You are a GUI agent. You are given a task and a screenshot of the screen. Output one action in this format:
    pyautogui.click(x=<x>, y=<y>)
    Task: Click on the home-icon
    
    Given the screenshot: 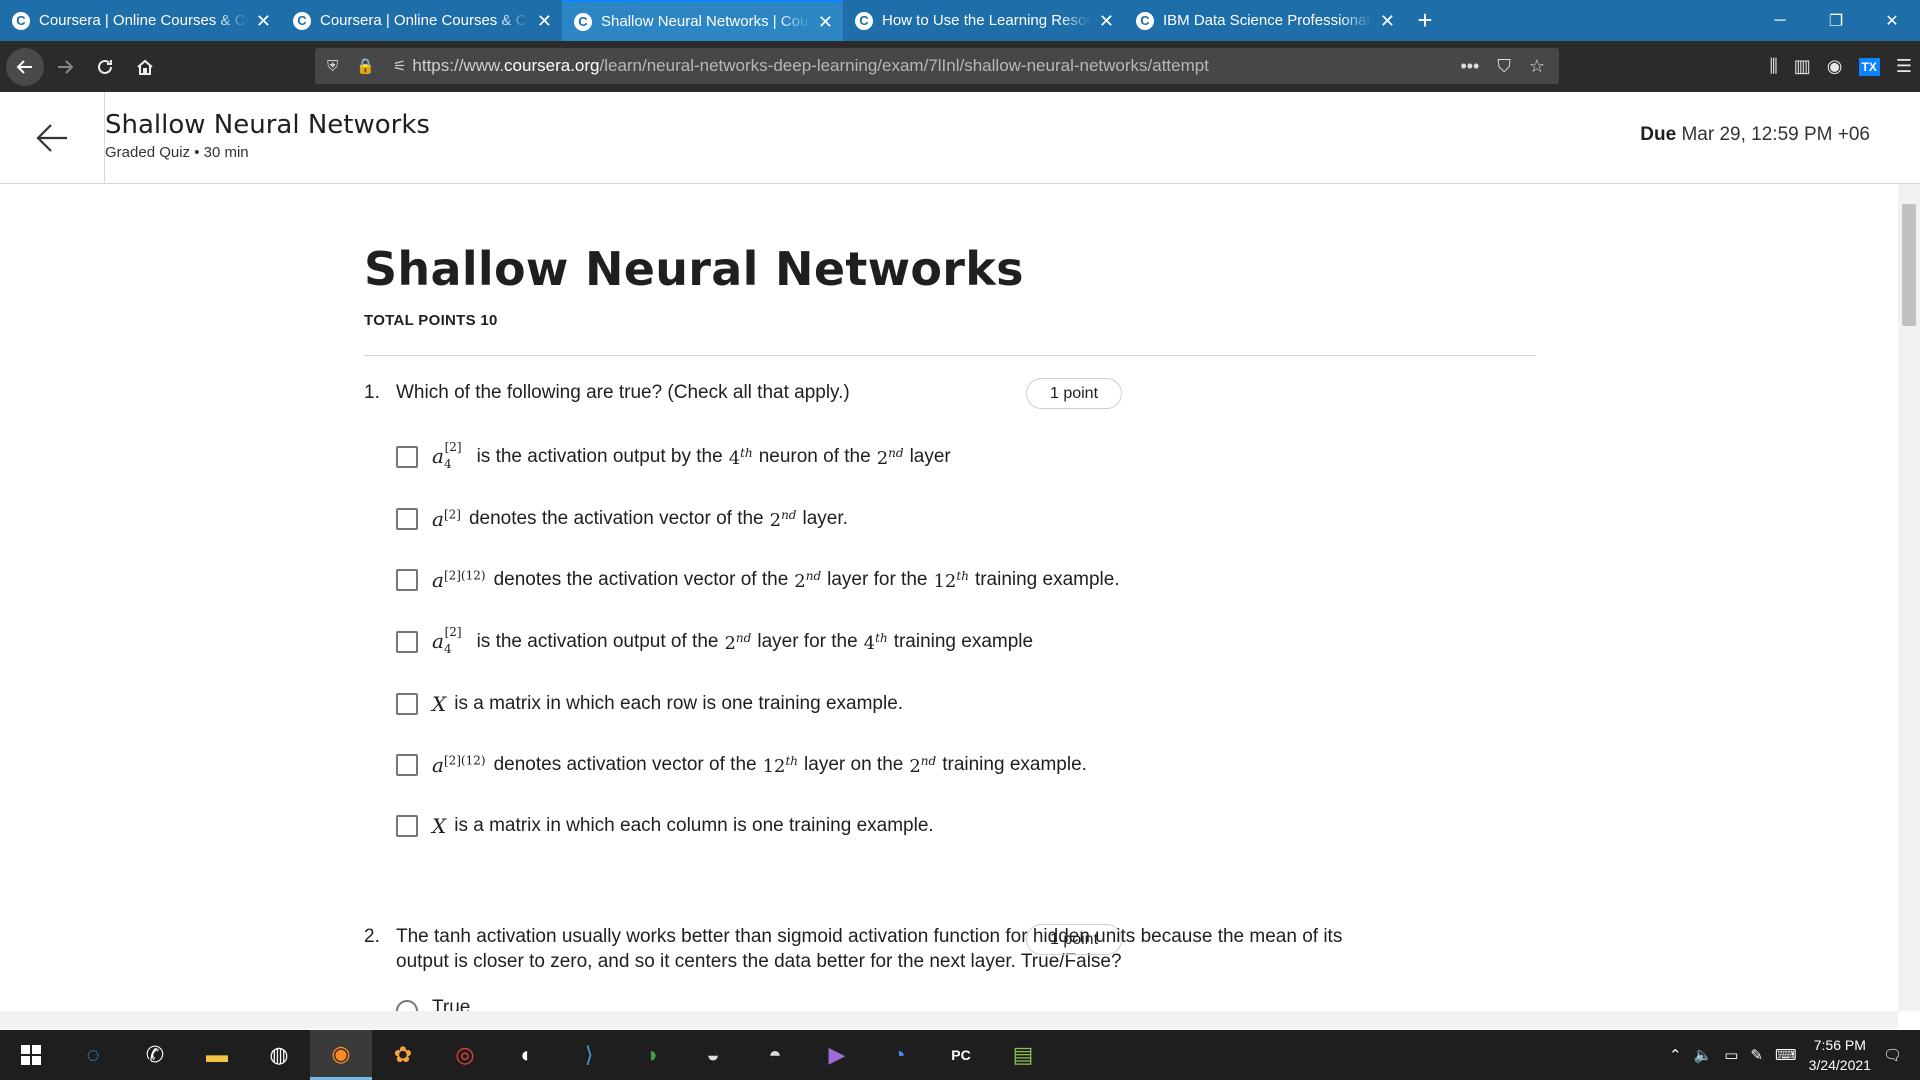 What is the action you would take?
    pyautogui.click(x=145, y=67)
    